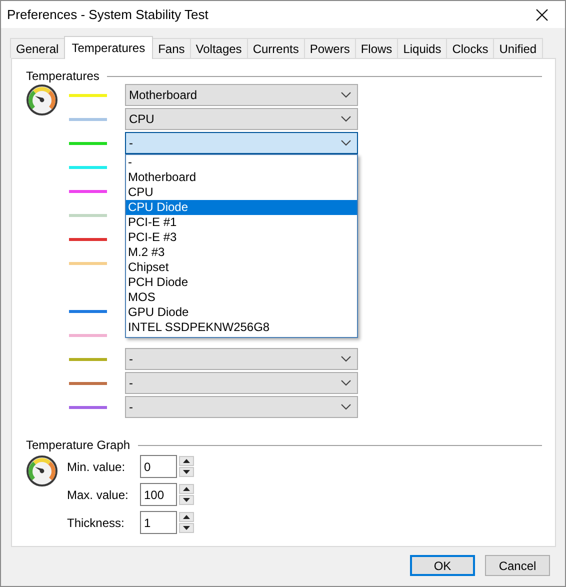  What do you see at coordinates (241, 192) in the screenshot?
I see `dropdown-option: CPU` at bounding box center [241, 192].